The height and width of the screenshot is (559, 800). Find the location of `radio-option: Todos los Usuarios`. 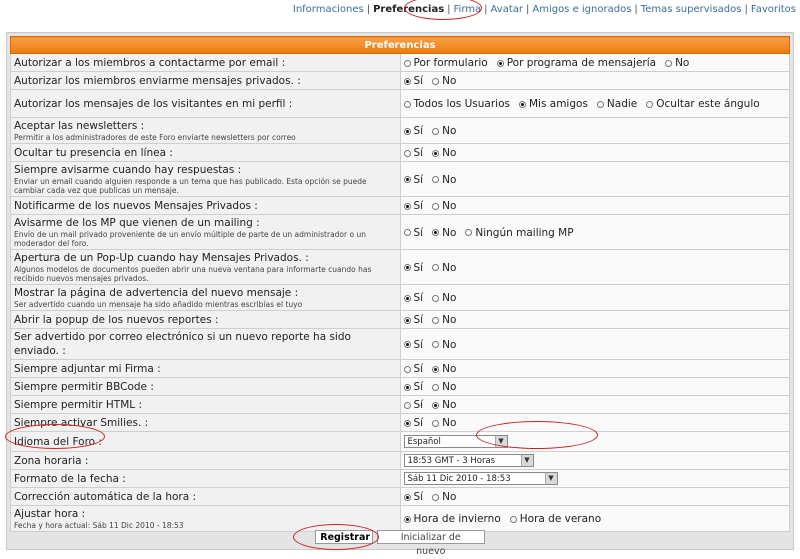

radio-option: Todos los Usuarios is located at coordinates (456, 104).